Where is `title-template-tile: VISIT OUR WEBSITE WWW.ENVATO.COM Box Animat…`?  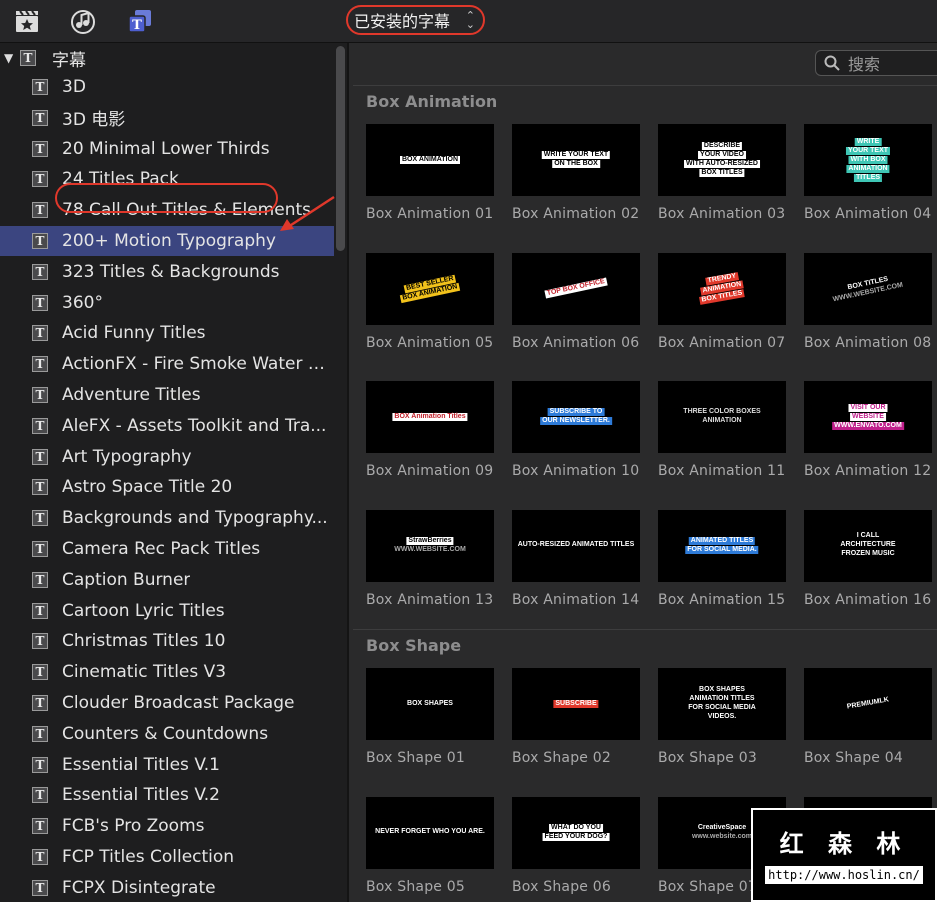 title-template-tile: VISIT OUR WEBSITE WWW.ENVATO.COM Box Animat… is located at coordinates (869, 430).